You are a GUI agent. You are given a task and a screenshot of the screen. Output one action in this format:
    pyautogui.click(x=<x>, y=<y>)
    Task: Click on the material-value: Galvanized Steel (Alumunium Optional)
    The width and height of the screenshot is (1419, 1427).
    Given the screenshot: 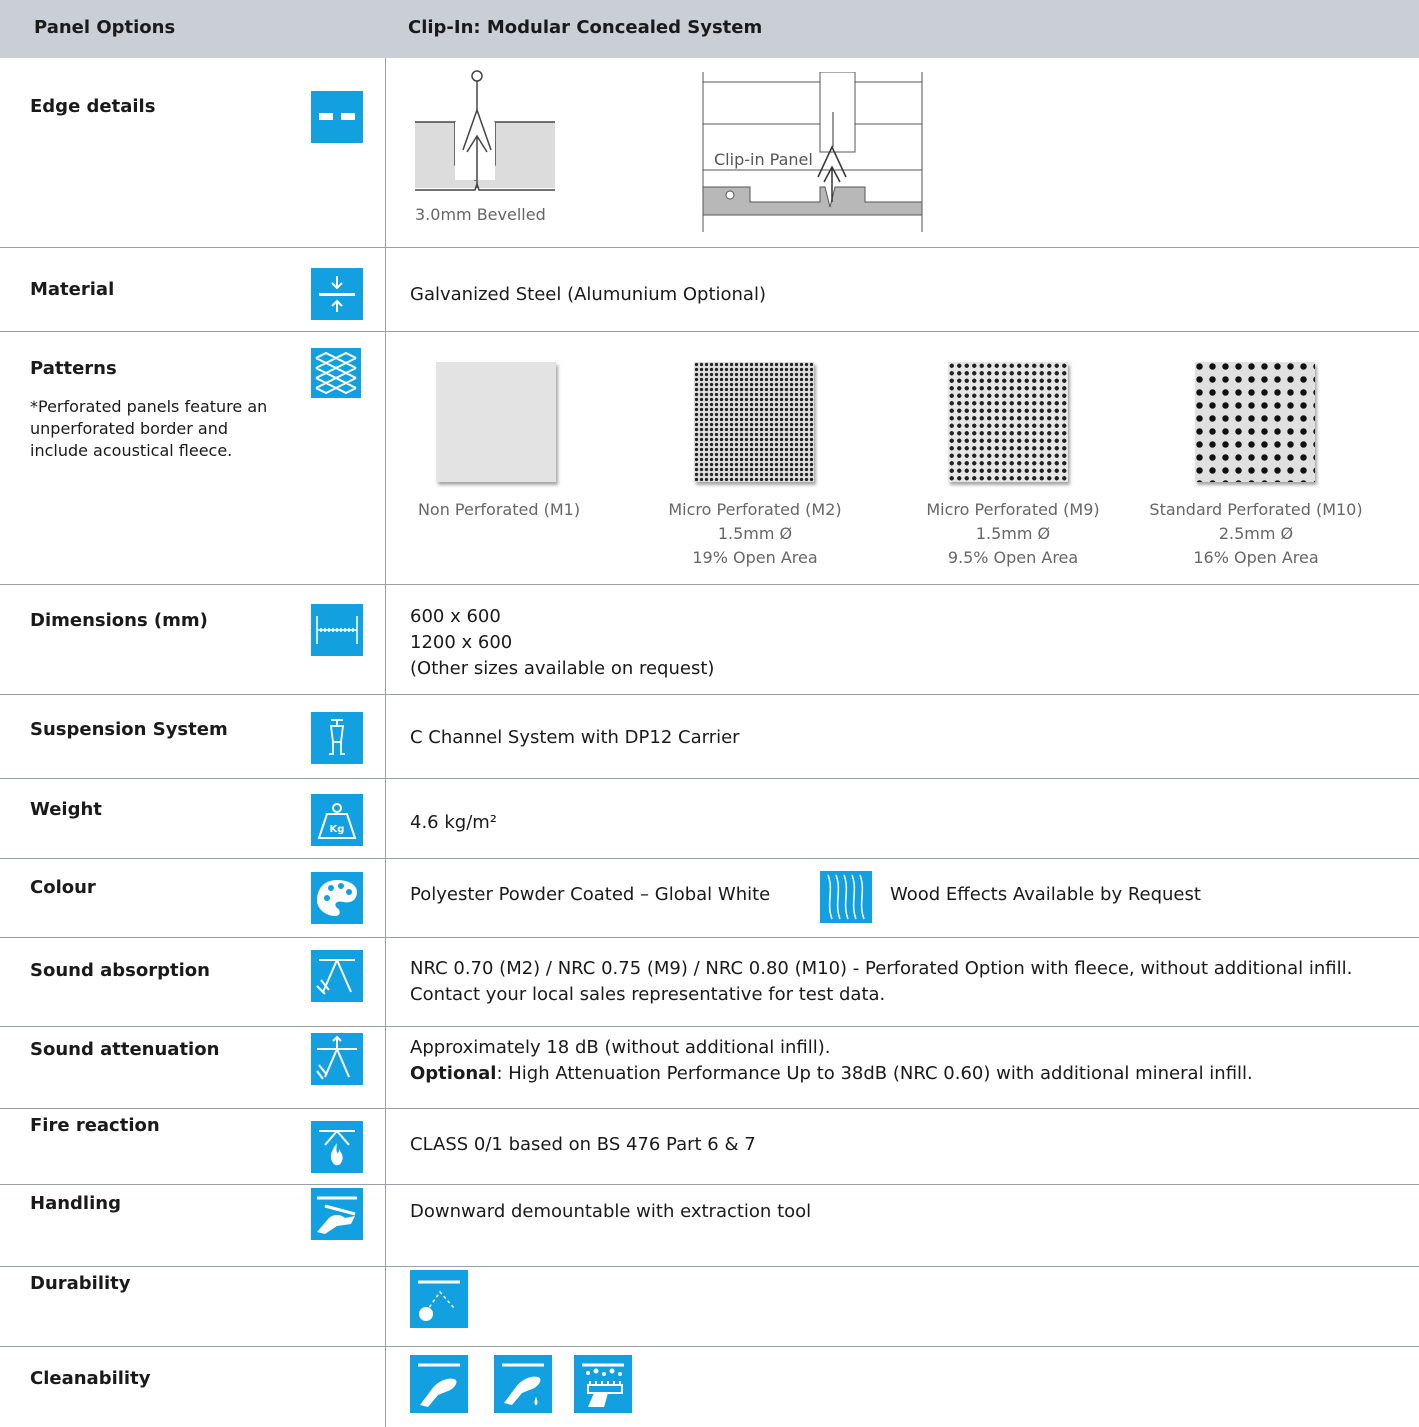 What is the action you would take?
    pyautogui.click(x=588, y=294)
    